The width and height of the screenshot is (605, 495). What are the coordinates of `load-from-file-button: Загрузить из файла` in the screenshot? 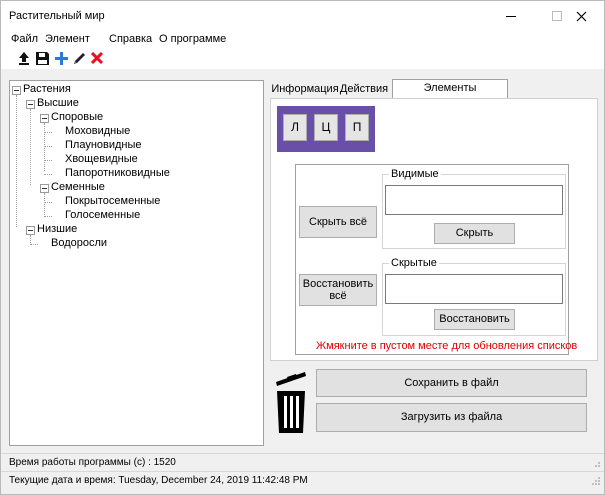 It's located at (451, 417).